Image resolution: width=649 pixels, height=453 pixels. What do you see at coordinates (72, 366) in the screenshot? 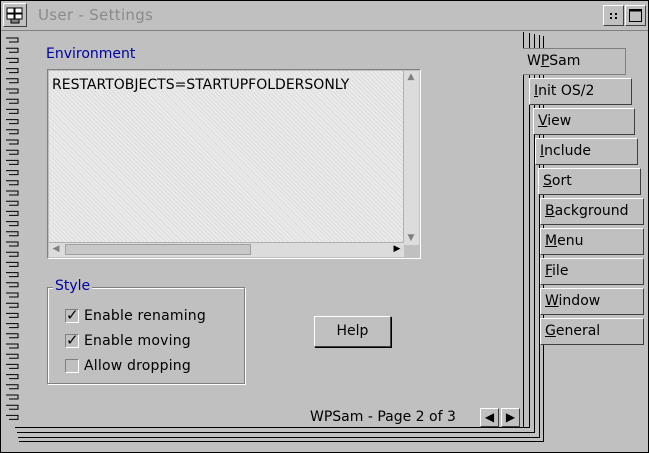
I see `checkbox-box` at bounding box center [72, 366].